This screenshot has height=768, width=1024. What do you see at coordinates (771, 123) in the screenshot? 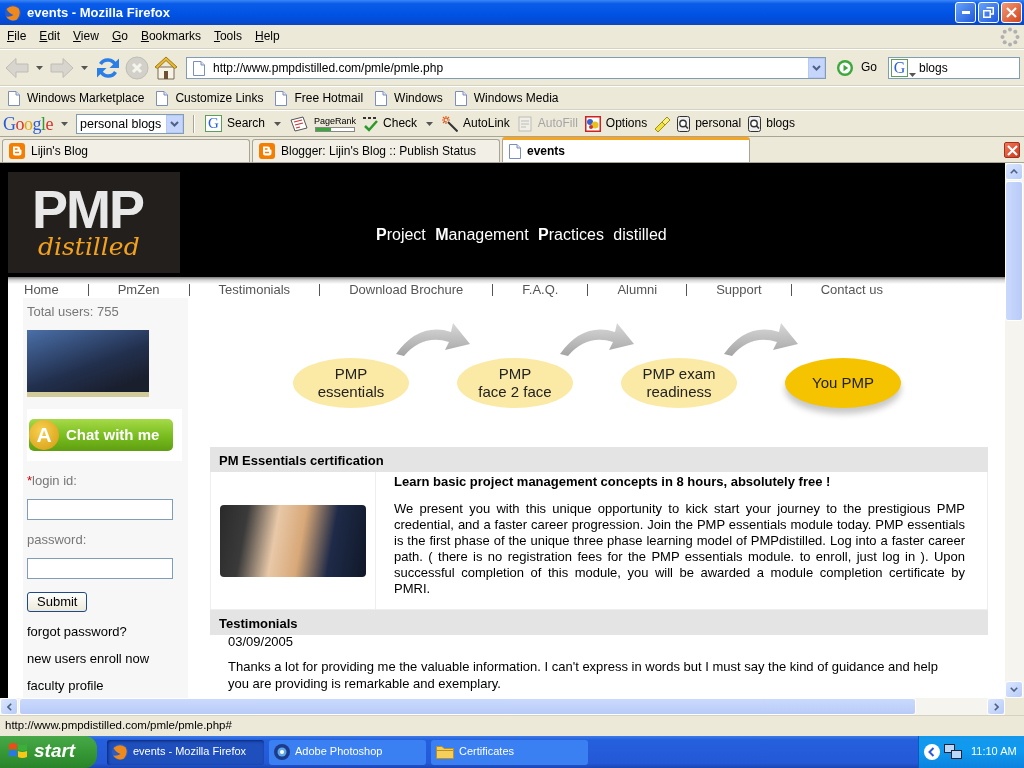
I see `word-find-button: blogs` at bounding box center [771, 123].